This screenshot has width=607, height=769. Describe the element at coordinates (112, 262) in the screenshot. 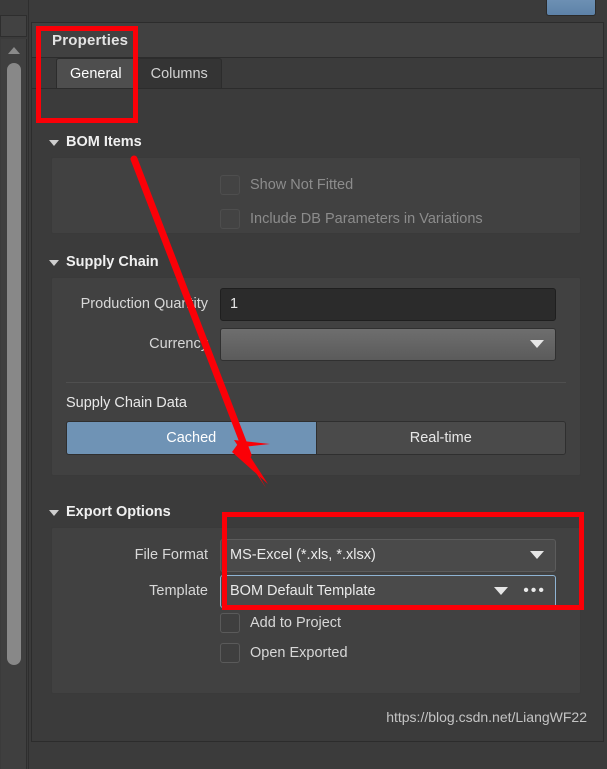

I see `section-title-supply-chain: Supply Chain` at that location.